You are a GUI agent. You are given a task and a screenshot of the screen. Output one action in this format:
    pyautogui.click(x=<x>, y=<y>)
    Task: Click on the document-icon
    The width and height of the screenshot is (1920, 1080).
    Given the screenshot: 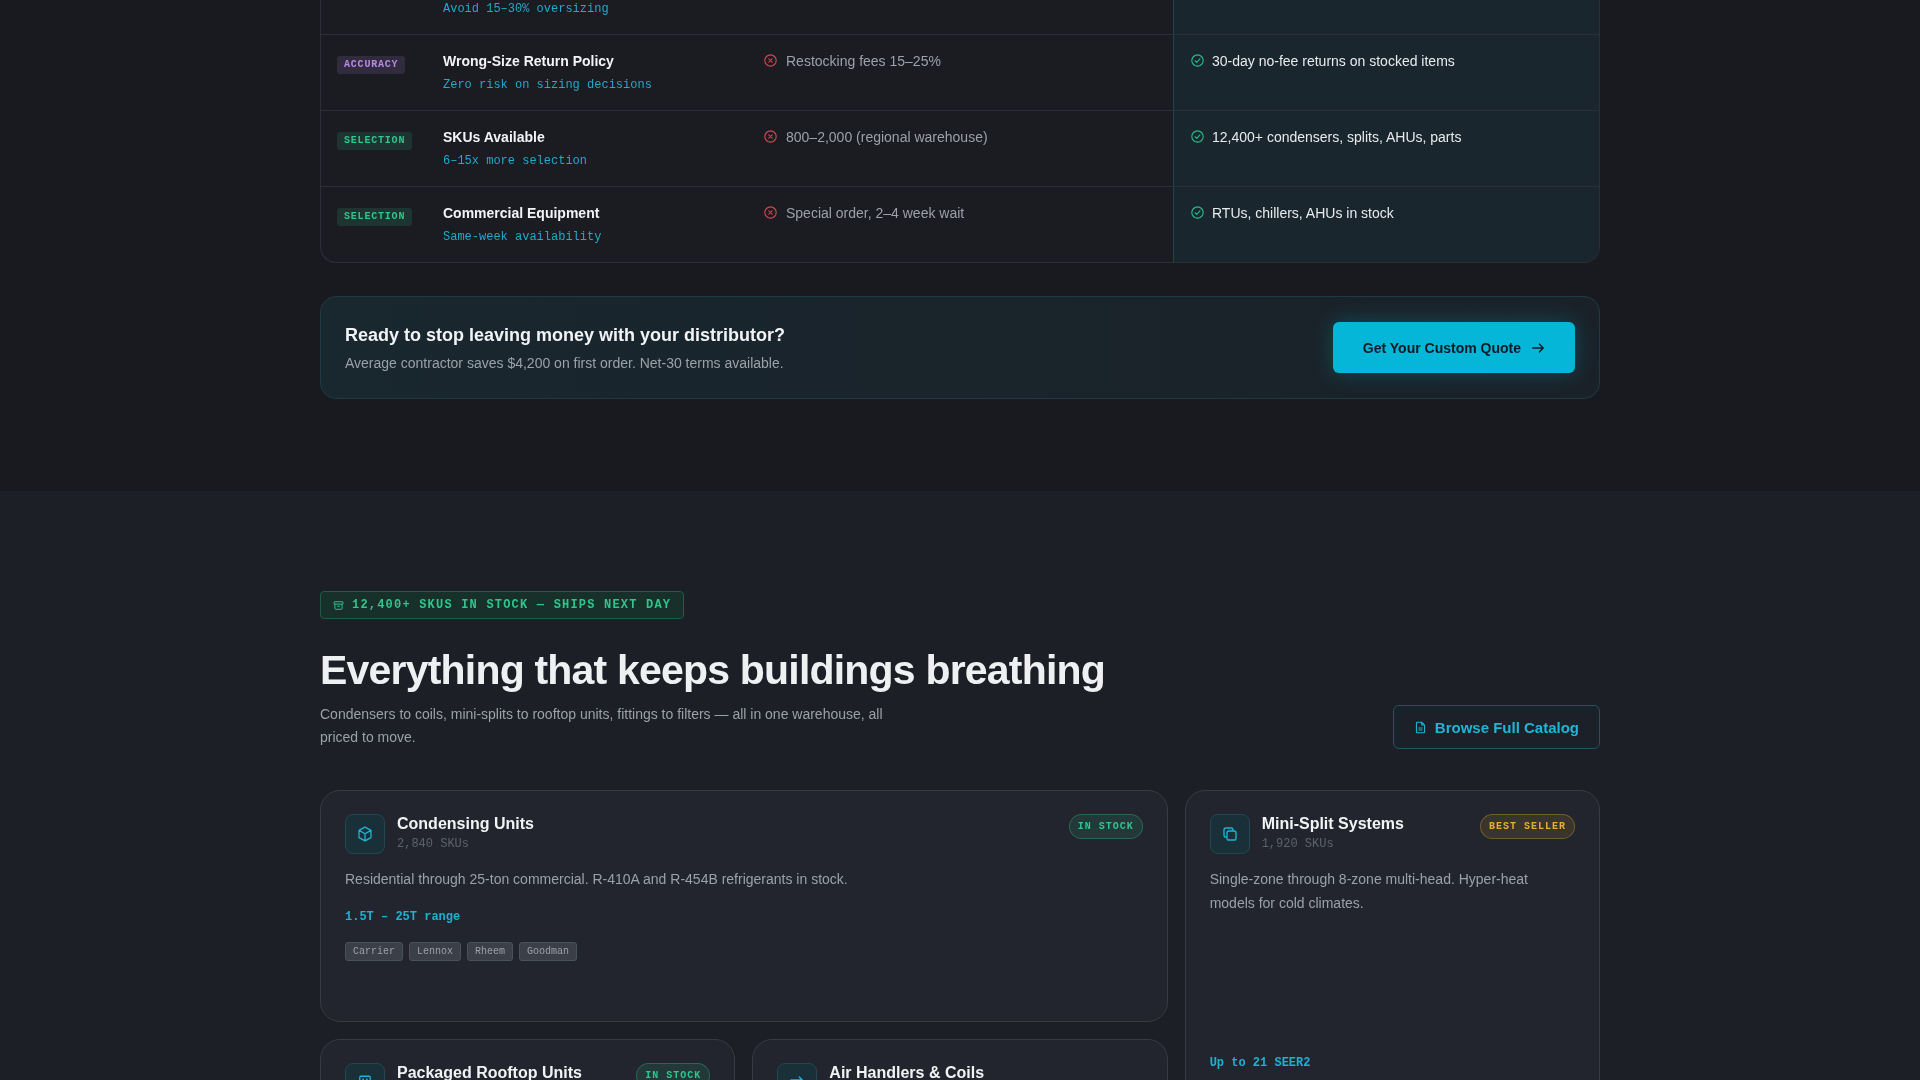 What is the action you would take?
    pyautogui.click(x=1420, y=727)
    